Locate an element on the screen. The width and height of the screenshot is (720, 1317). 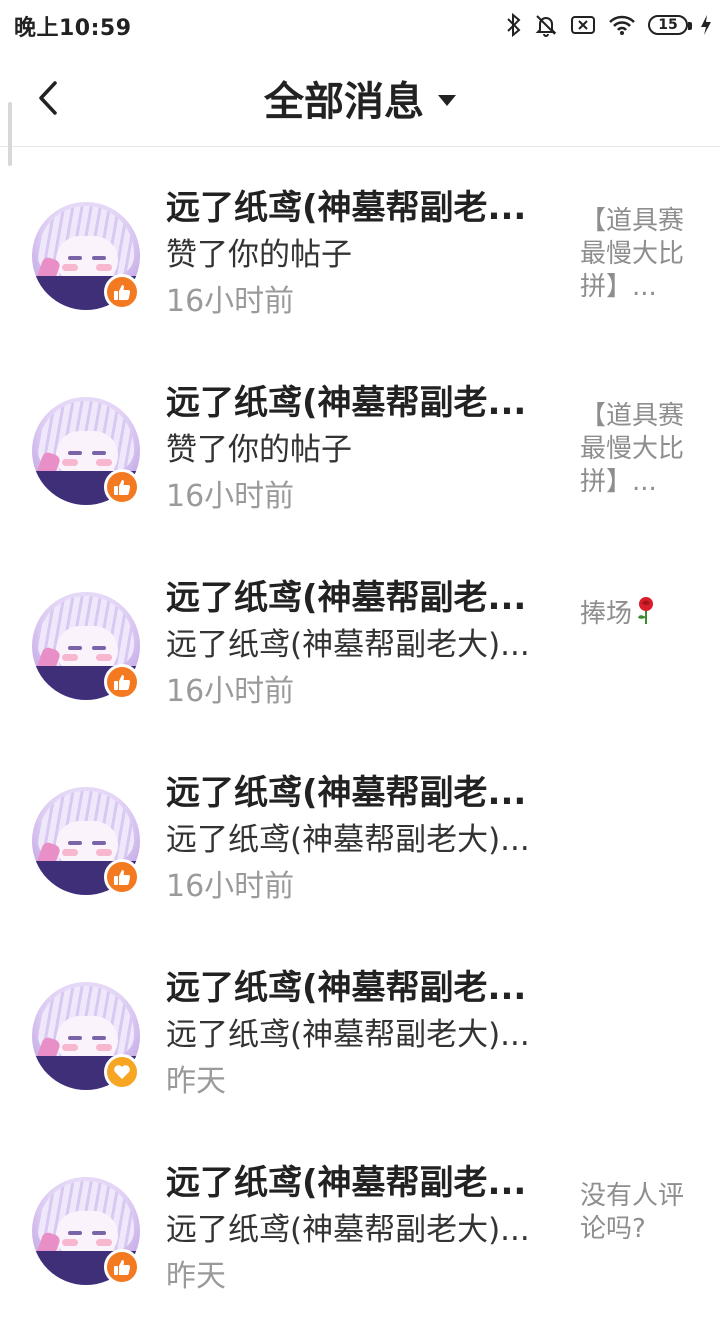
charging-bolt-icon is located at coordinates (706, 25).